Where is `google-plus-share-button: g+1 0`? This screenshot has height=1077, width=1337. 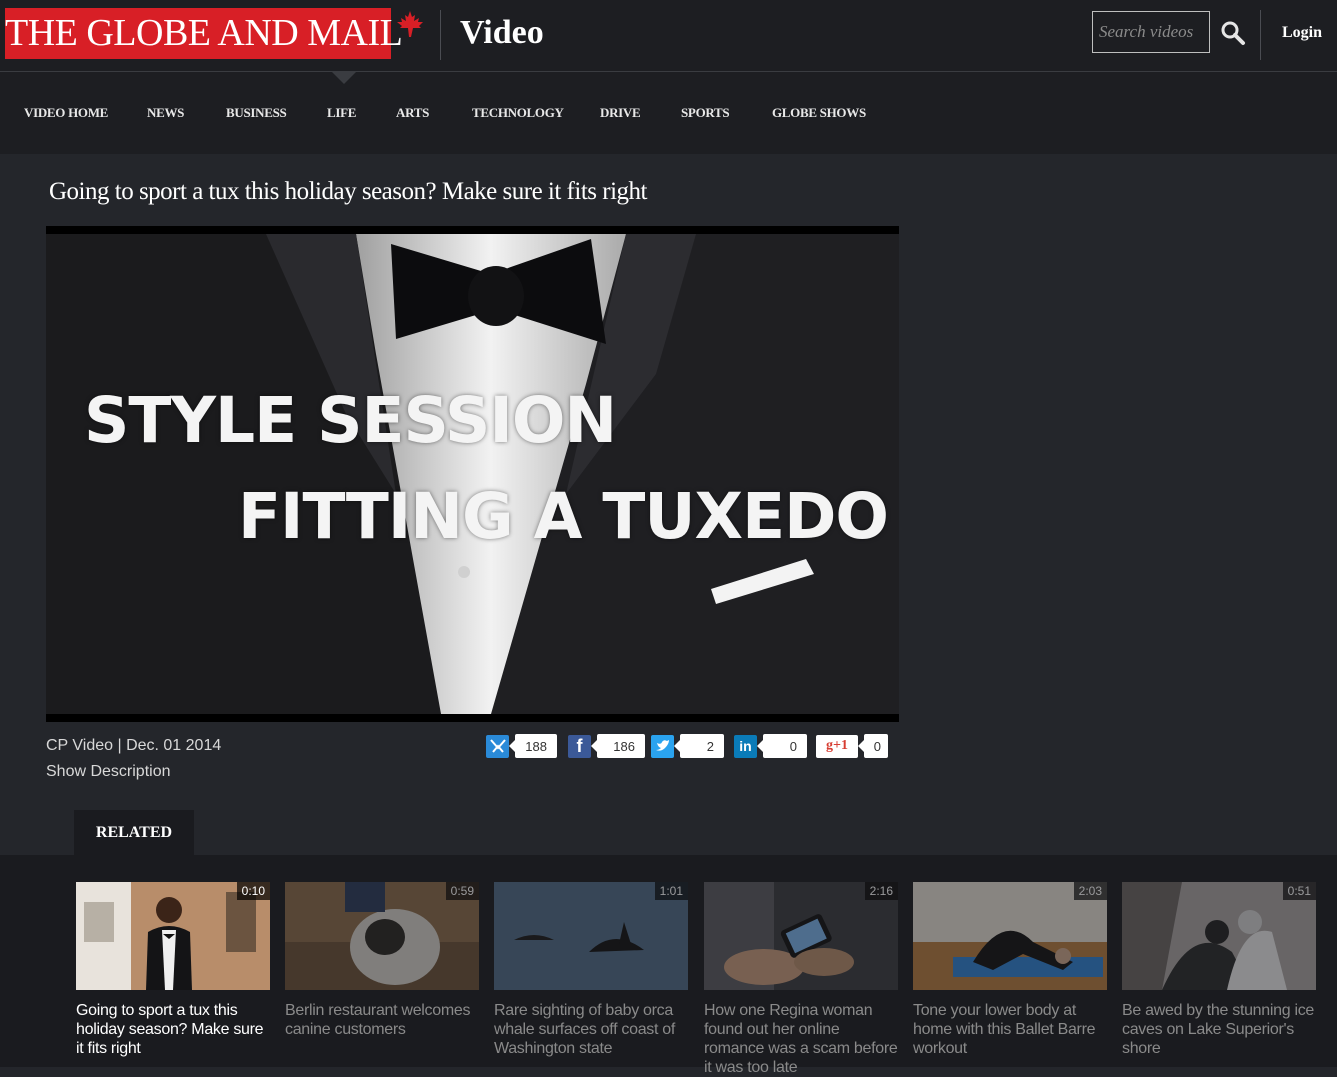 google-plus-share-button: g+1 0 is located at coordinates (852, 746).